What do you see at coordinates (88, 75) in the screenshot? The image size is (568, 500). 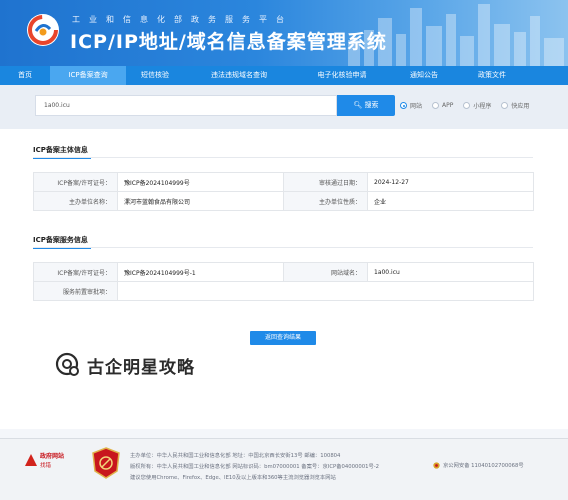 I see `nav-item-icp-query: ICP备案查询` at bounding box center [88, 75].